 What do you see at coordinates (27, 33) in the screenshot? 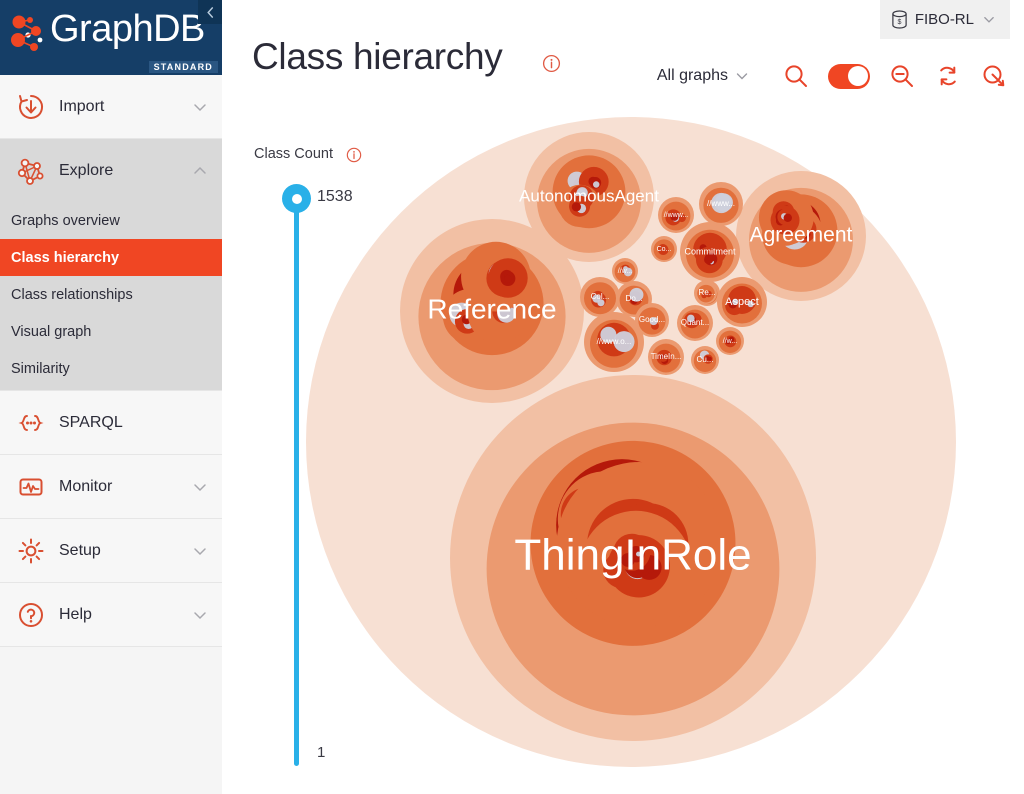
I see `graphdb-logo-icon` at bounding box center [27, 33].